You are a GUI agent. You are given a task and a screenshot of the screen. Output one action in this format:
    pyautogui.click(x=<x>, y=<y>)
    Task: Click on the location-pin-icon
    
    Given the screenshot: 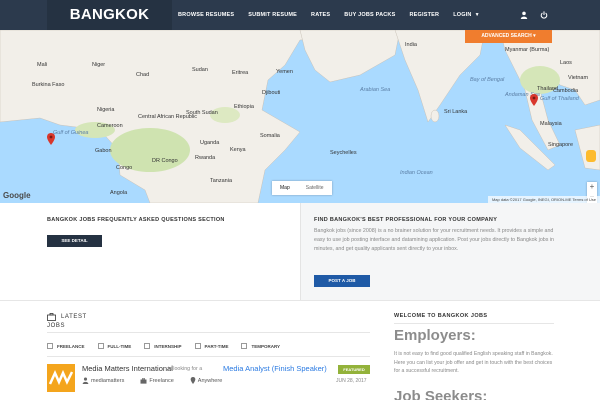 What is the action you would take?
    pyautogui.click(x=193, y=380)
    